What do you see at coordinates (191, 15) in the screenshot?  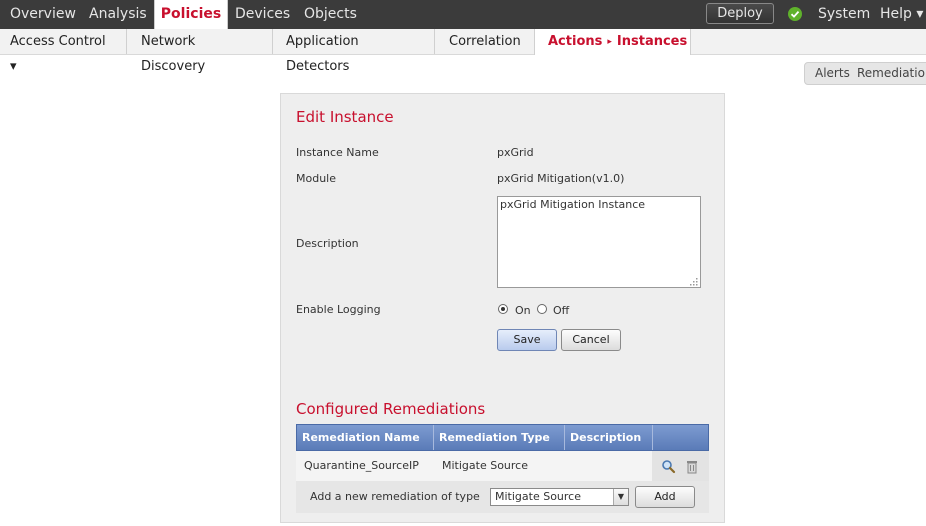 I see `tab-policies: Policies` at bounding box center [191, 15].